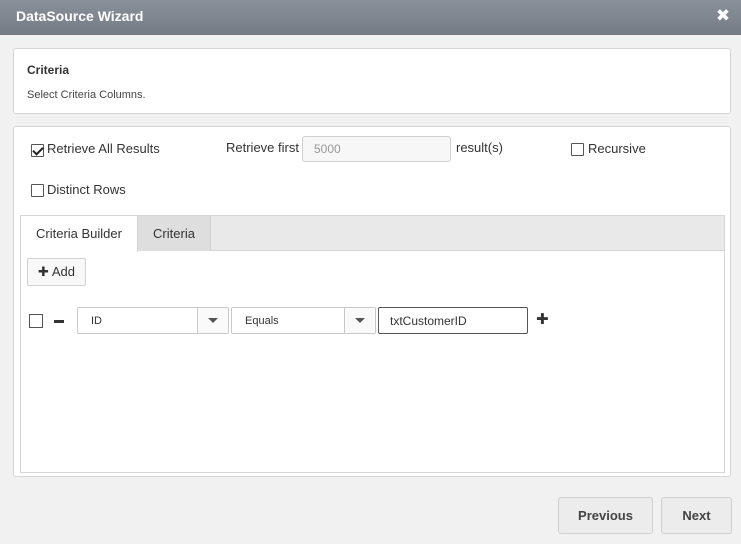  I want to click on previous-button: Previous, so click(605, 515).